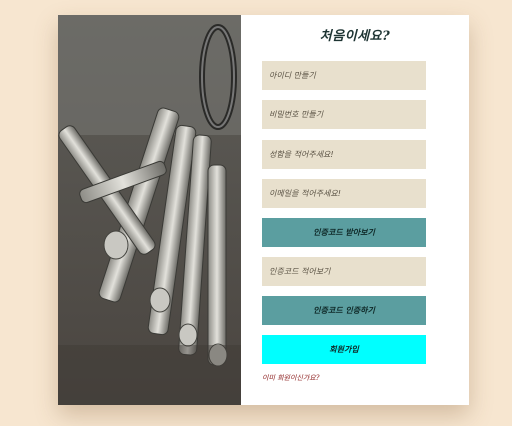  I want to click on login-link: 이미 회원이신가요?, so click(291, 378).